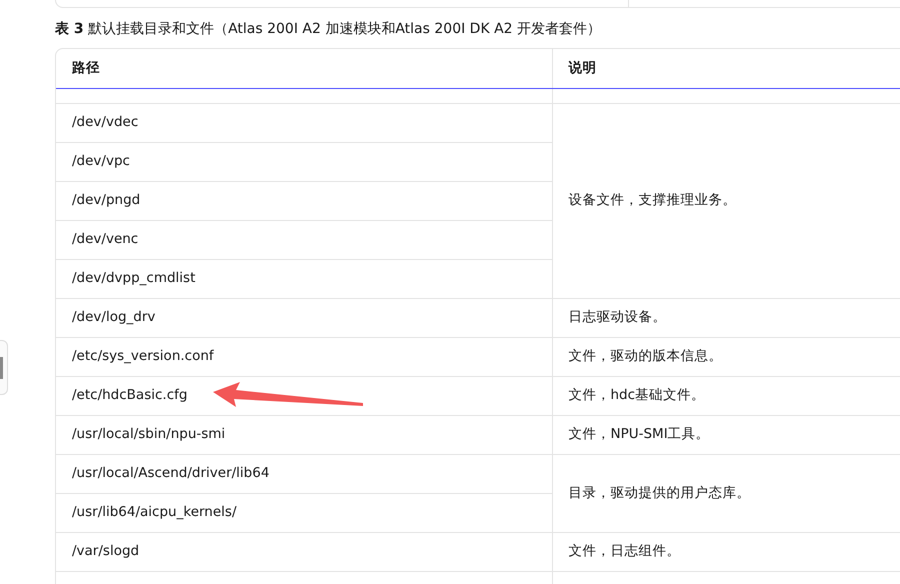 This screenshot has width=900, height=584. What do you see at coordinates (304, 473) in the screenshot?
I see `table-cell: /usr/local/Ascend/driver/lib64` at bounding box center [304, 473].